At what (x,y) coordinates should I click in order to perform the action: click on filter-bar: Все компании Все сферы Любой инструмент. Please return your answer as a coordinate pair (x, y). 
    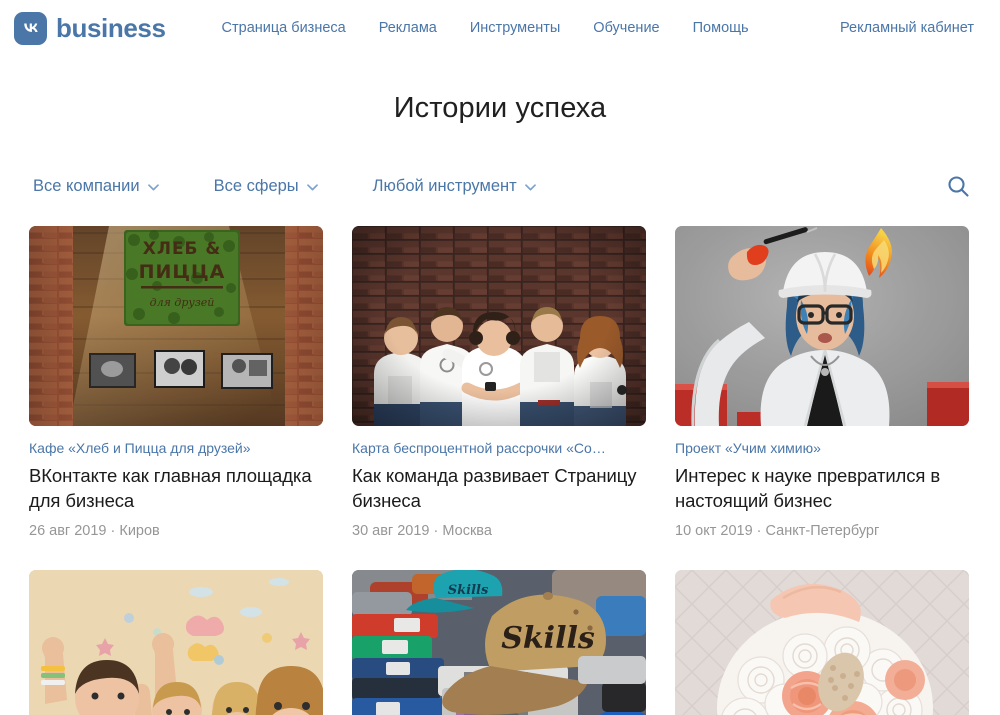
    Looking at the image, I should click on (500, 186).